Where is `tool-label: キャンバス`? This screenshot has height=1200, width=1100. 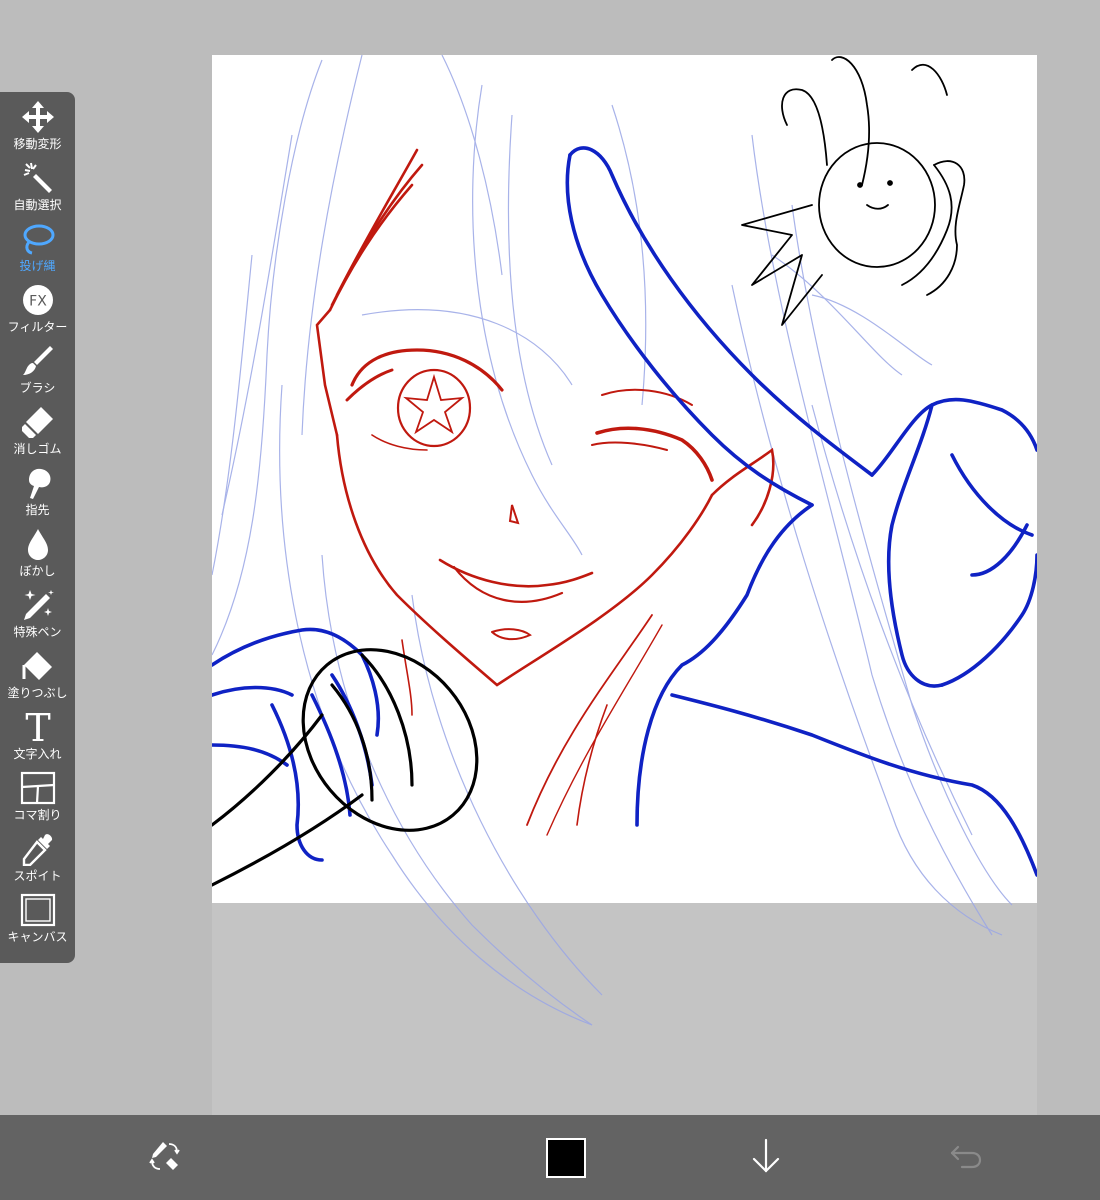
tool-label: キャンバス is located at coordinates (37, 937).